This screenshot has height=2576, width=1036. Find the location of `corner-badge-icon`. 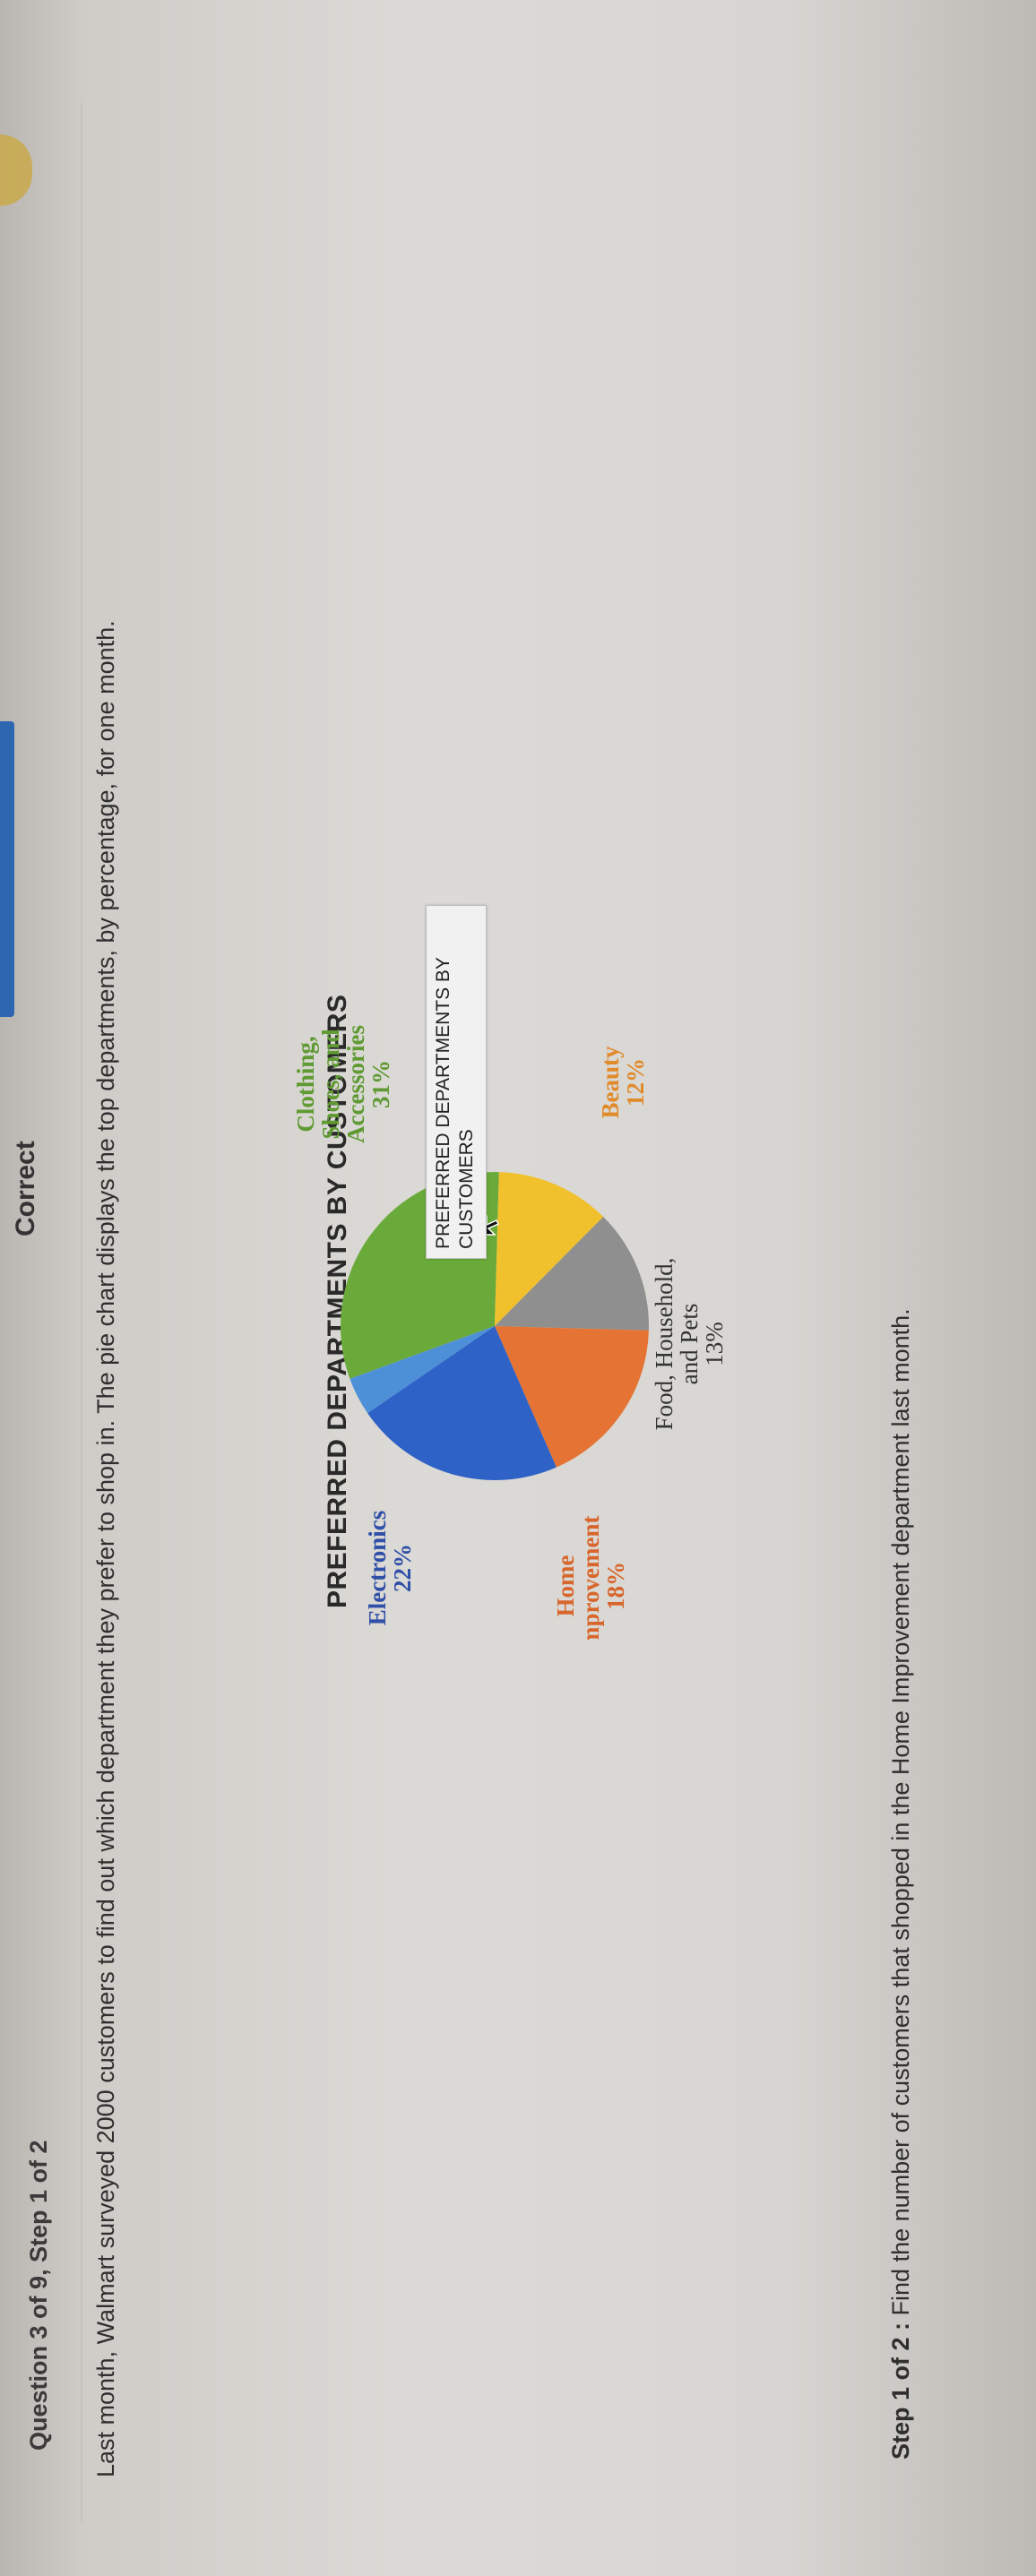

corner-badge-icon is located at coordinates (16, 170).